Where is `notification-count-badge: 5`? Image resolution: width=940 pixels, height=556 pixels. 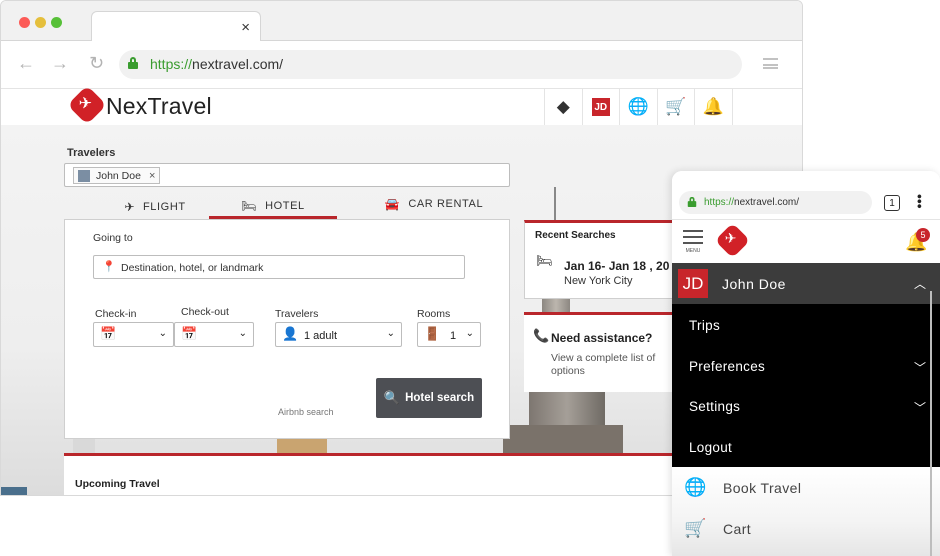
notification-count-badge: 5 is located at coordinates (923, 235).